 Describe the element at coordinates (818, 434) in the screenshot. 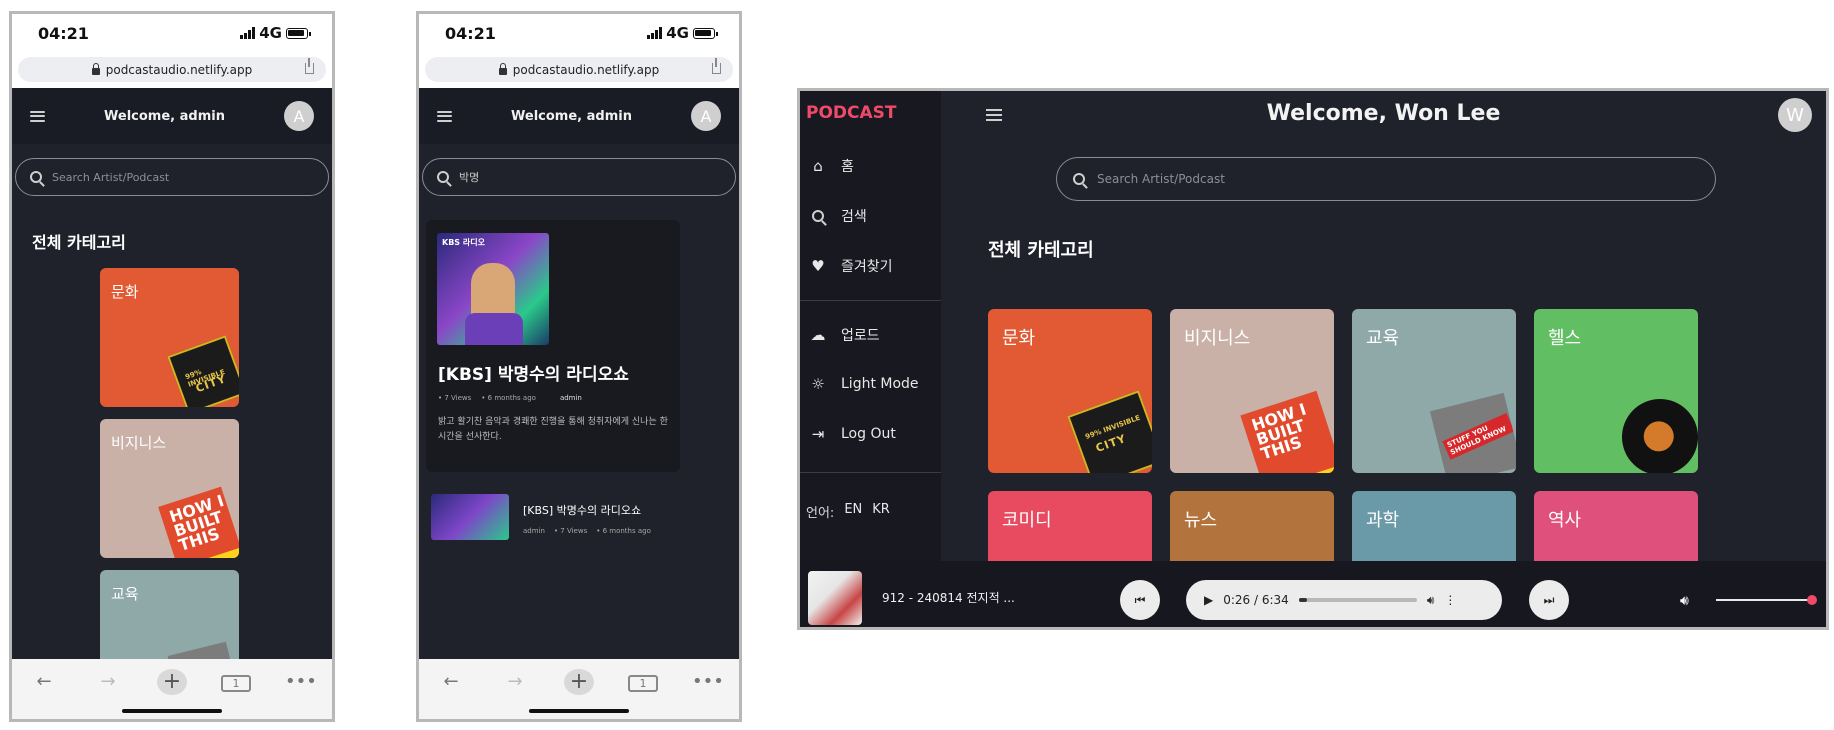

I see `logout-icon: ⇥` at that location.